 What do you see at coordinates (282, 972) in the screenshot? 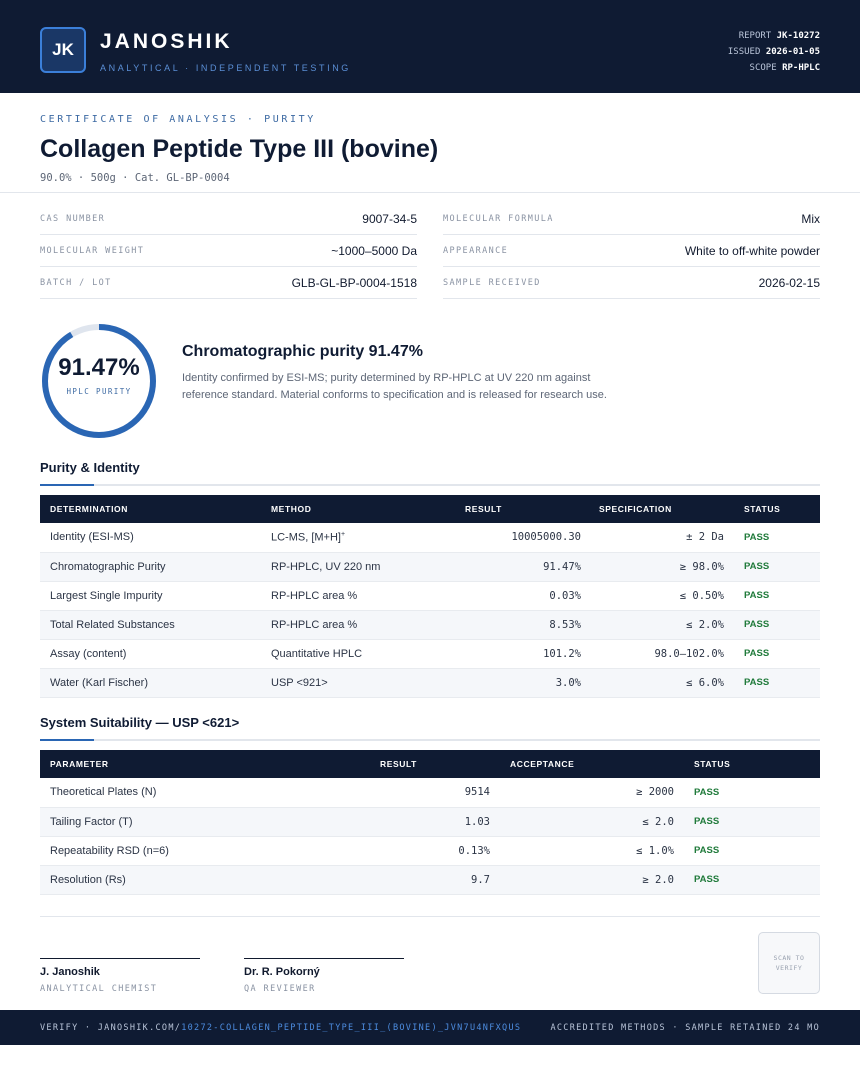
I see `signature-name: Dr. R. Pokorný` at bounding box center [282, 972].